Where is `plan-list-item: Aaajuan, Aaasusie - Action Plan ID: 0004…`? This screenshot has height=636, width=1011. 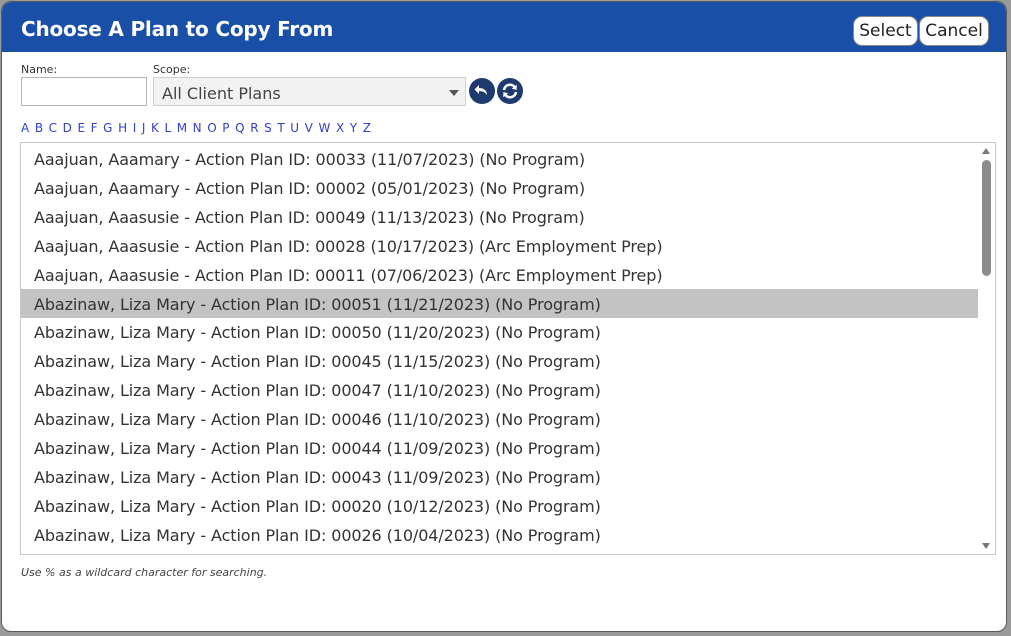
plan-list-item: Aaajuan, Aaasusie - Action Plan ID: 0004… is located at coordinates (500, 216).